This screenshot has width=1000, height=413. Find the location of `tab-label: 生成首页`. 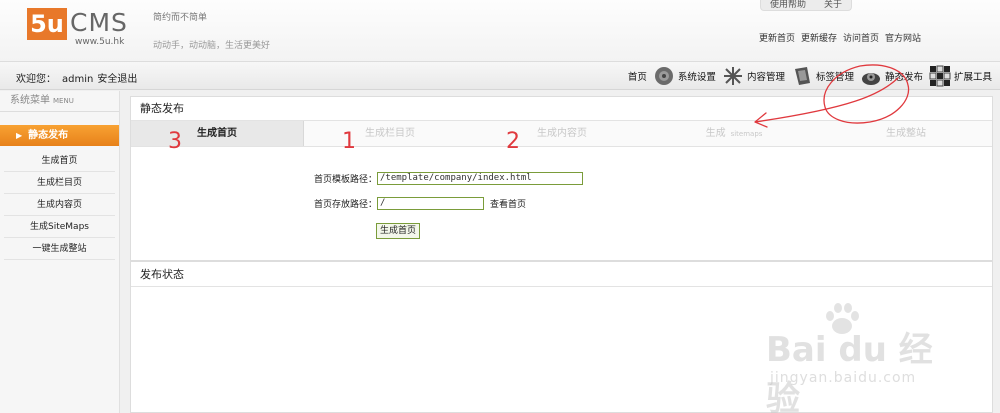

tab-label: 生成首页 is located at coordinates (217, 133).